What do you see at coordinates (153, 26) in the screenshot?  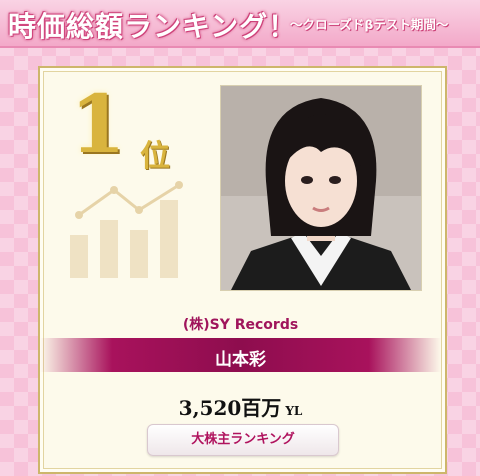 I see `page-title: 時価総額ランキング！` at bounding box center [153, 26].